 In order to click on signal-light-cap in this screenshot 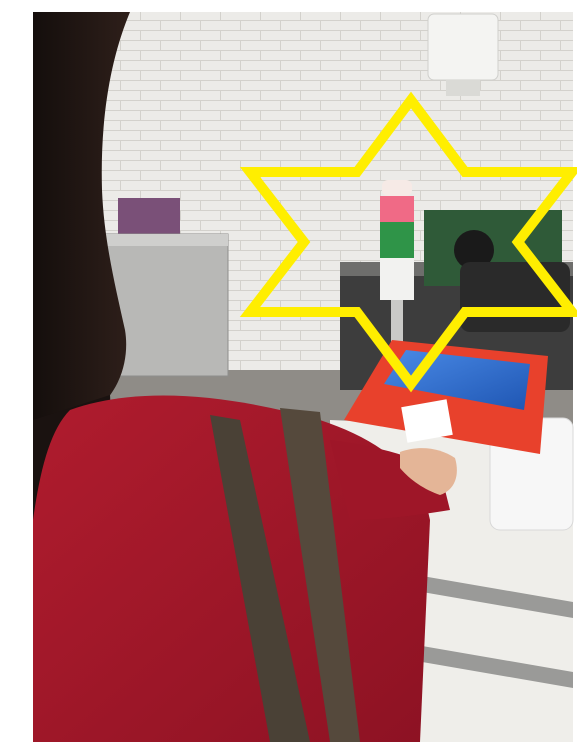, I will do `click(397, 188)`.